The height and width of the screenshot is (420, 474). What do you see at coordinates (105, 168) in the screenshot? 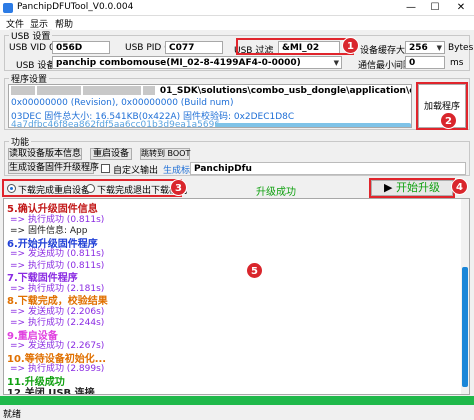
I see `custom-output-checkbox` at bounding box center [105, 168].